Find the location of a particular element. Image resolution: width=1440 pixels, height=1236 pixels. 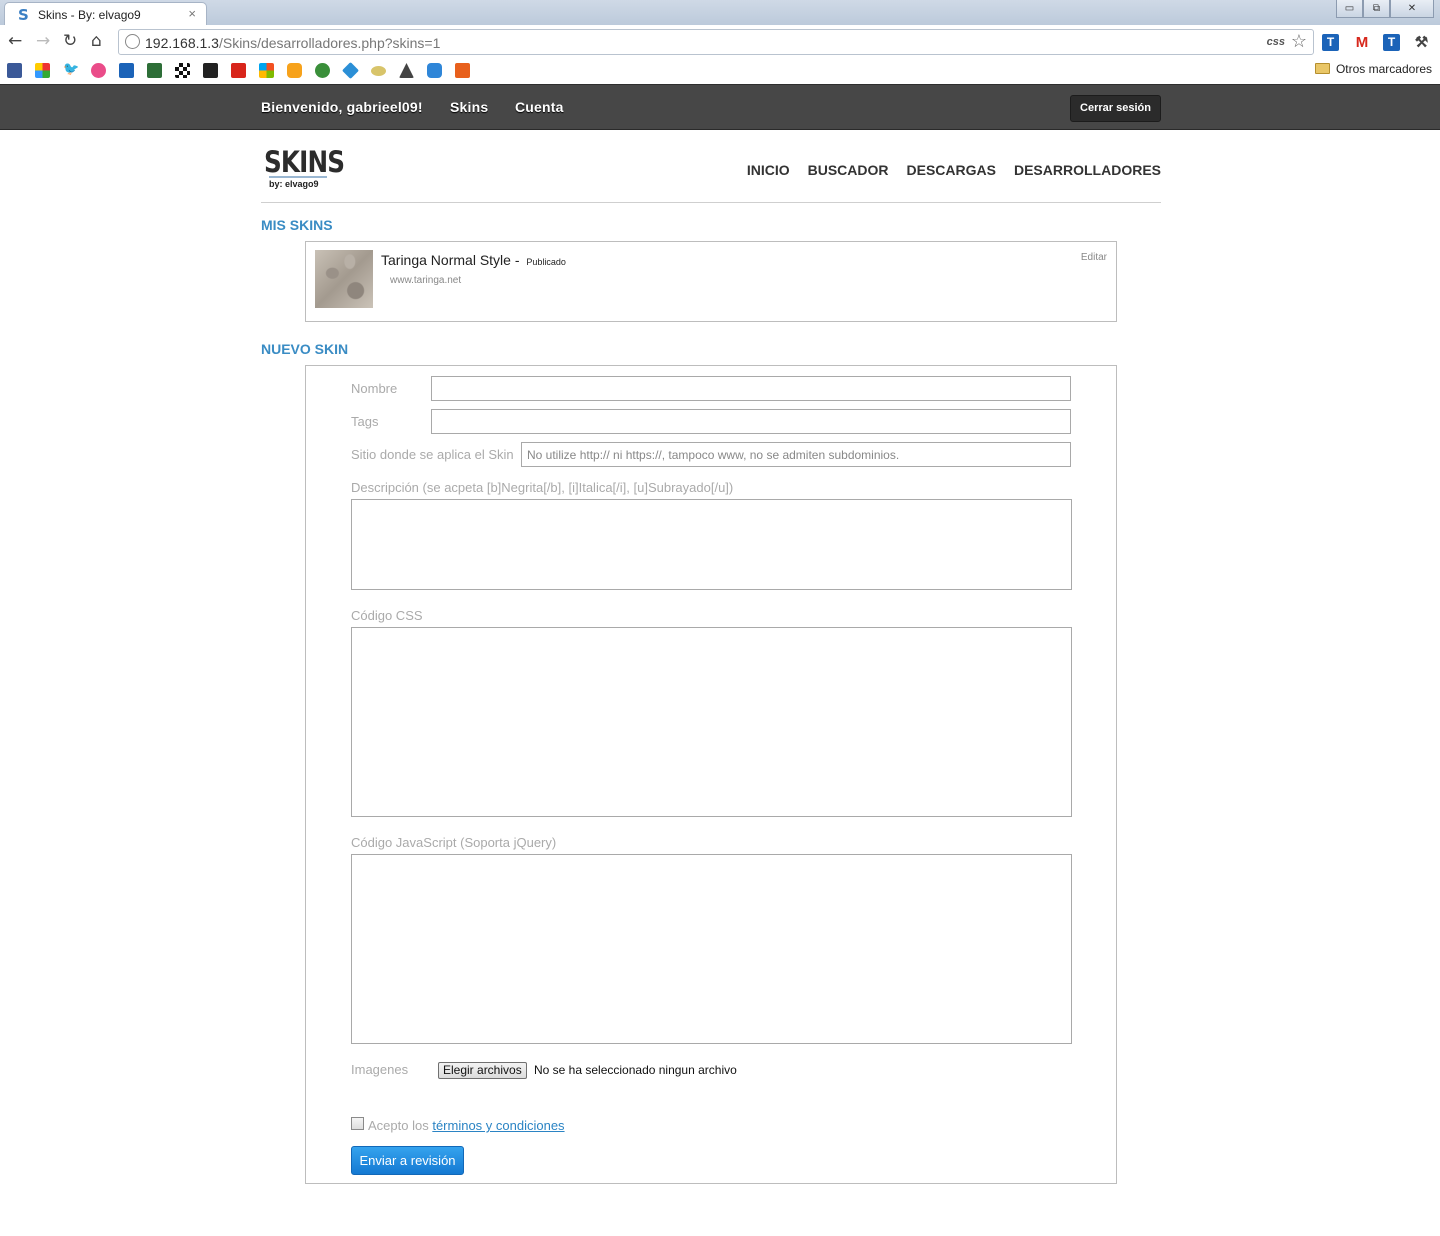

my-skins-title: MIS SKINS is located at coordinates (297, 225).